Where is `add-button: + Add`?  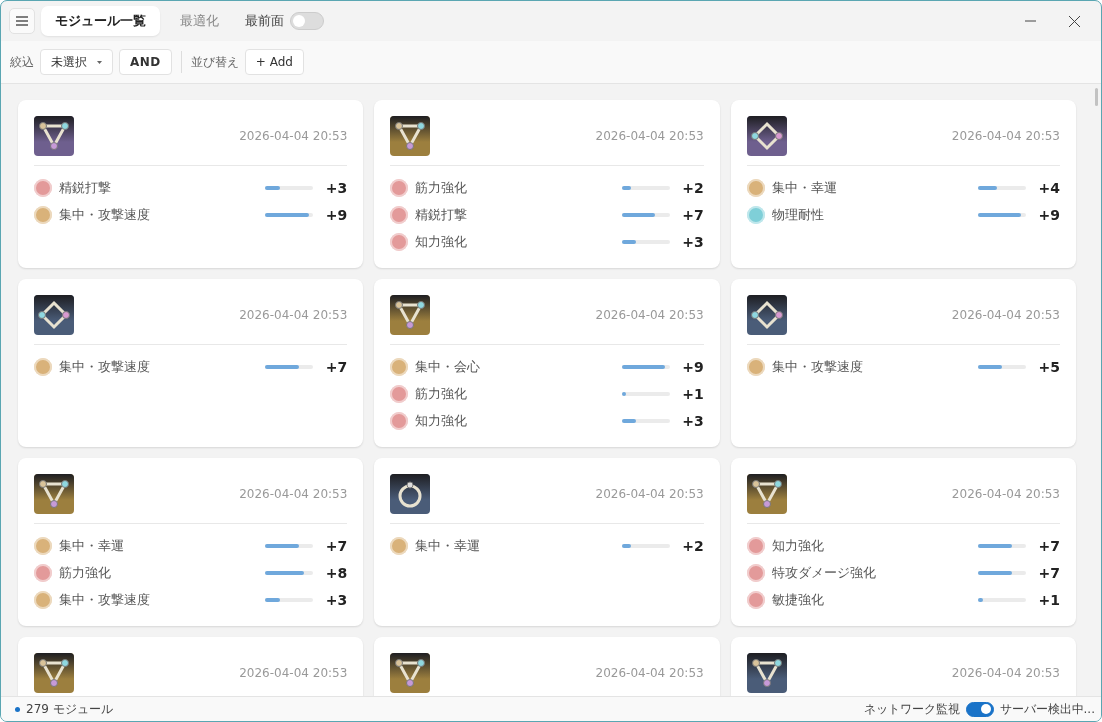
add-button: + Add is located at coordinates (274, 62).